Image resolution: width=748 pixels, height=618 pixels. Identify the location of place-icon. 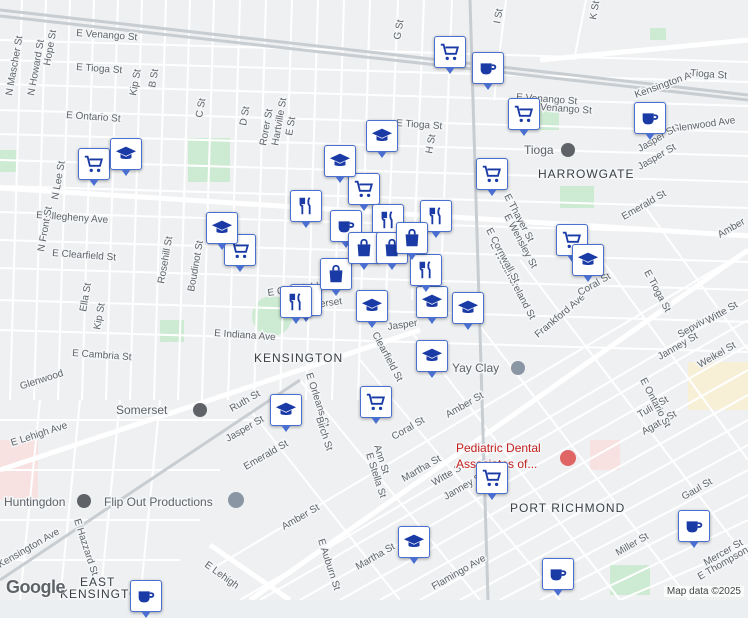
(236, 500).